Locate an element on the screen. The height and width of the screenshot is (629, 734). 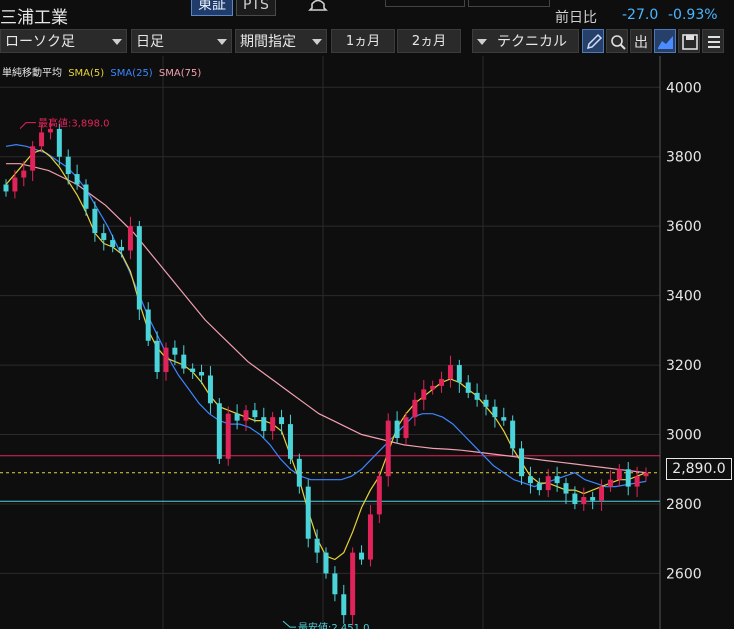
y-tick-label: 2600 is located at coordinates (684, 574).